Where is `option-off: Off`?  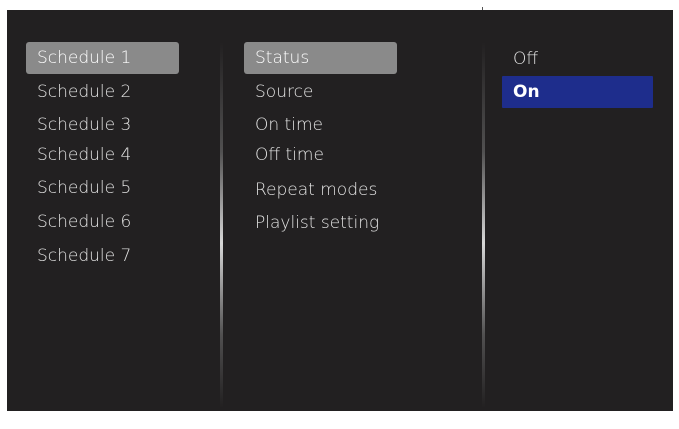 option-off: Off is located at coordinates (577, 59).